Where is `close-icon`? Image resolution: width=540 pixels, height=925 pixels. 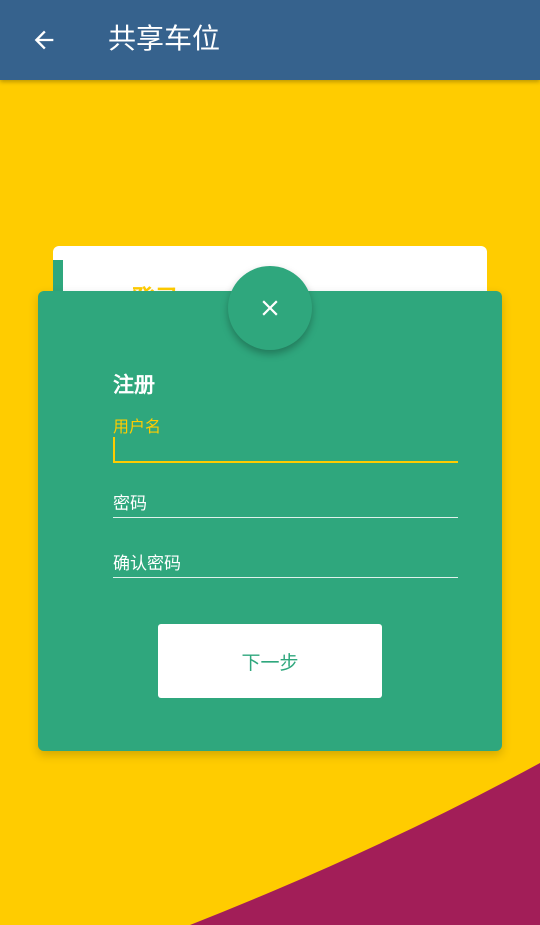 close-icon is located at coordinates (270, 308).